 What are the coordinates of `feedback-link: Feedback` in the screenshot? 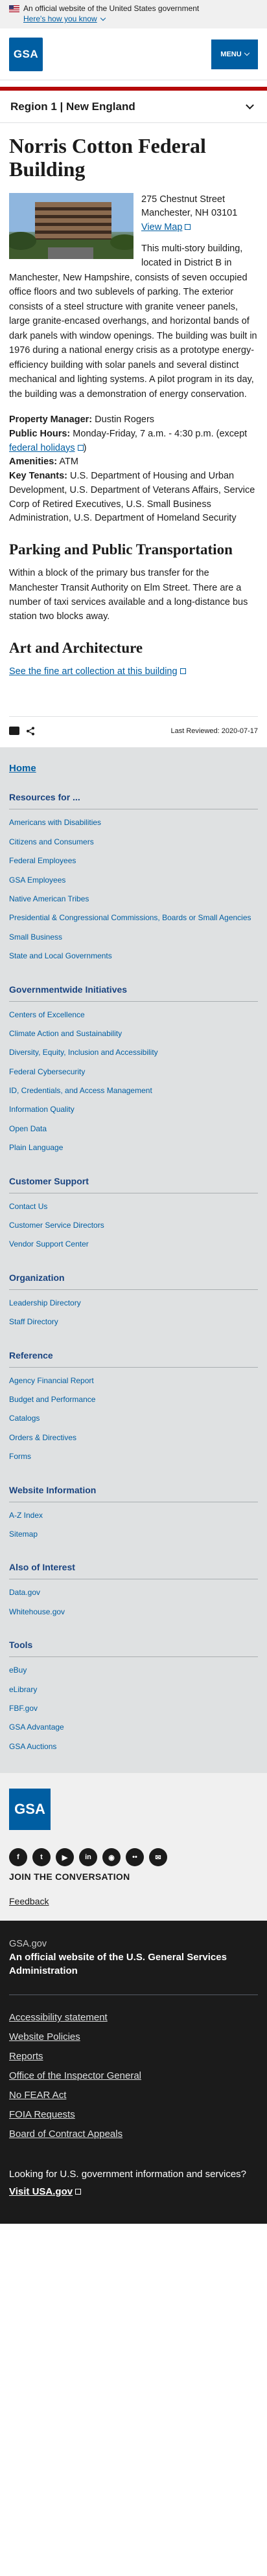 It's located at (29, 1901).